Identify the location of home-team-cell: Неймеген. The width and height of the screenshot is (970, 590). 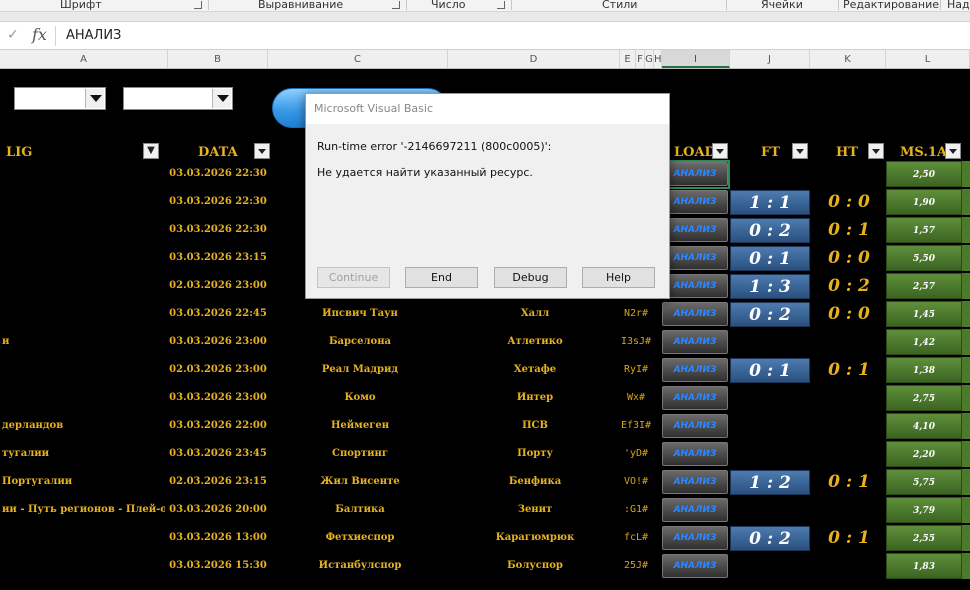
(360, 426).